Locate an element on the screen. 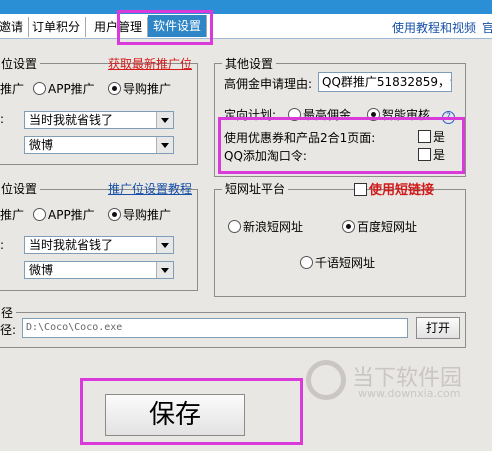  save-button: 保存 is located at coordinates (175, 415).